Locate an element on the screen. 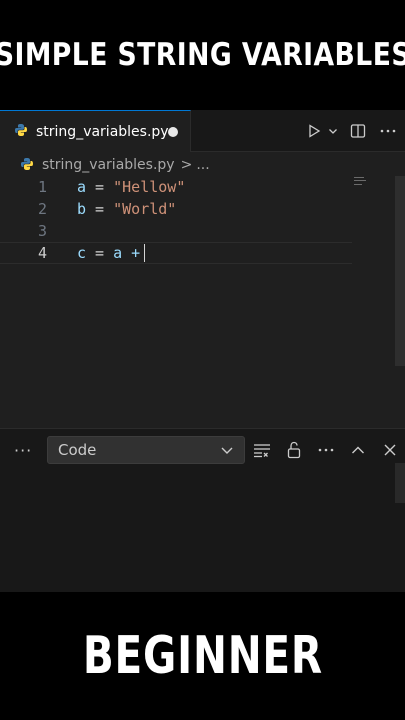 This screenshot has height=720, width=405. string-token: "Hellow" is located at coordinates (149, 187).